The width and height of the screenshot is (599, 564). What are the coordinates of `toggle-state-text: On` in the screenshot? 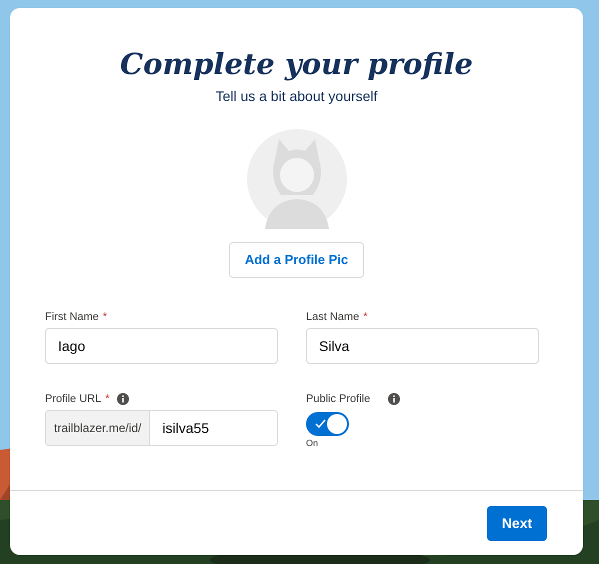 It's located at (313, 443).